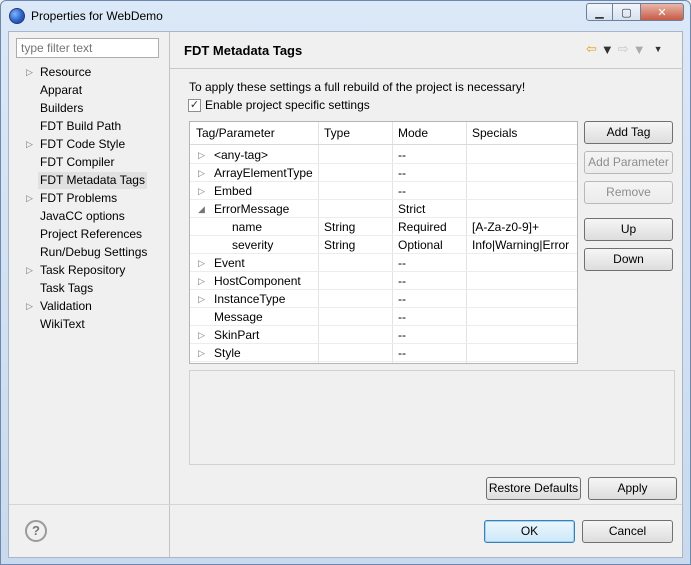 The image size is (691, 565). I want to click on nav-item-label: JavaCC options, so click(82, 216).